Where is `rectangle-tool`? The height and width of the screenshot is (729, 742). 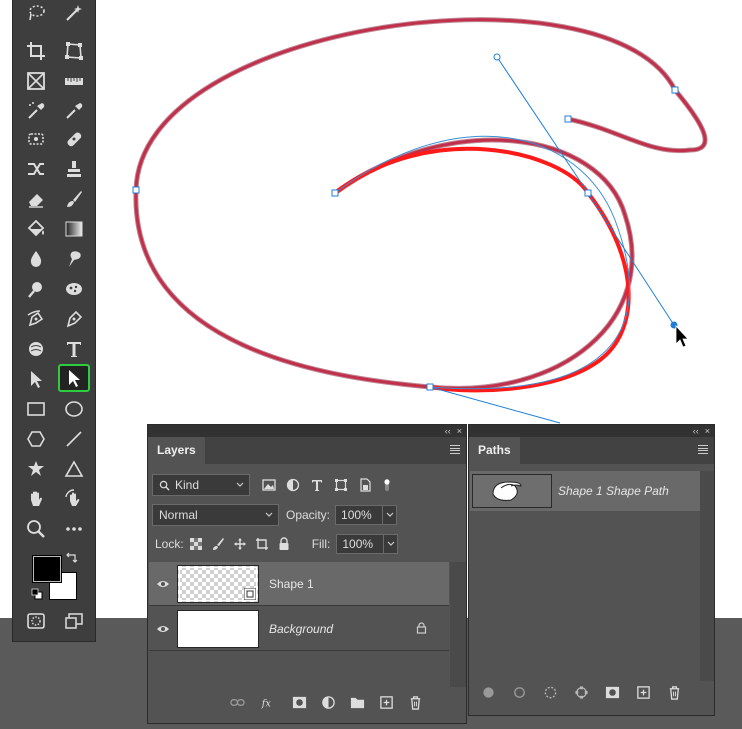
rectangle-tool is located at coordinates (36, 409).